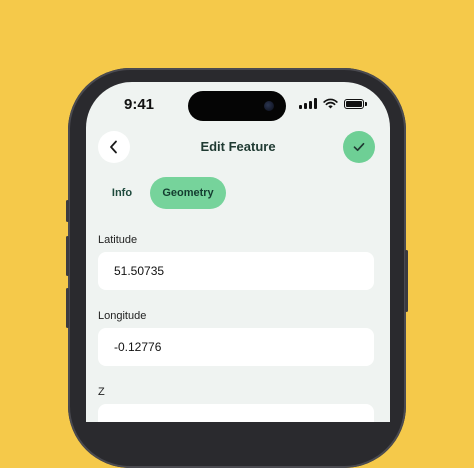  I want to click on tab-geometry: Geometry, so click(188, 193).